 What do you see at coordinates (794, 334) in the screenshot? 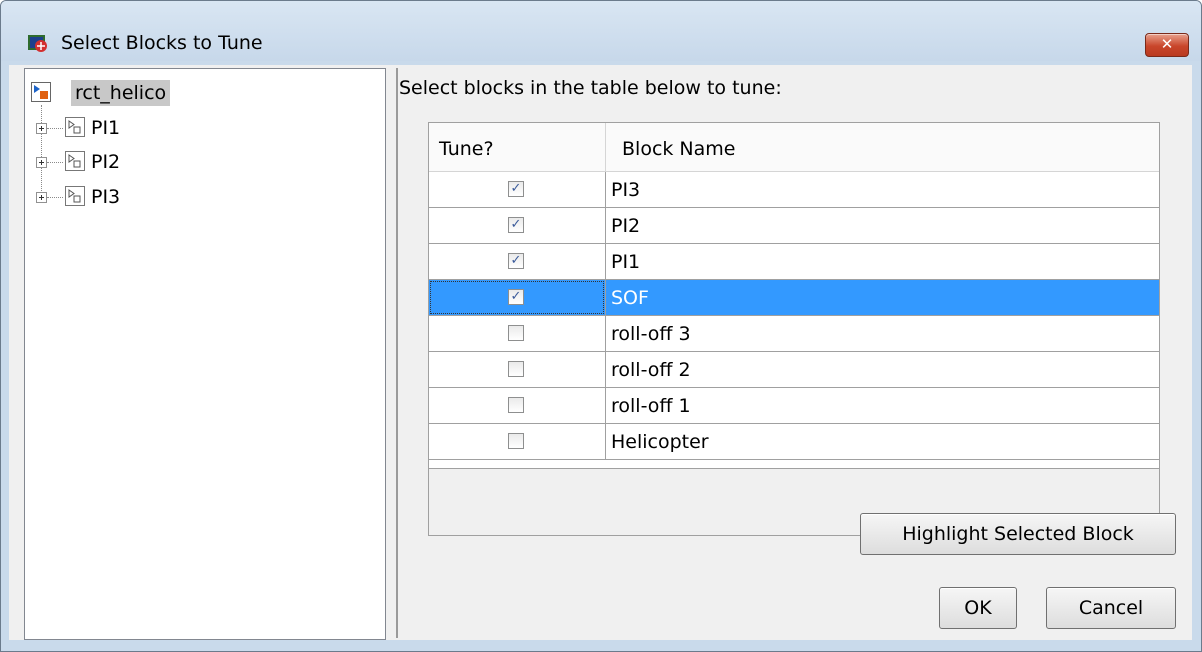
I see `table-row: ✓ roll-off 3` at bounding box center [794, 334].